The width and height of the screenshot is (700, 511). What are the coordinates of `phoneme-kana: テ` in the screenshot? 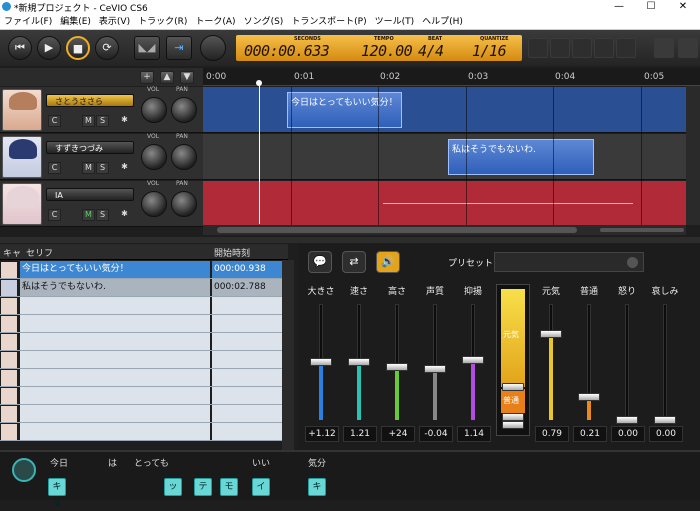 It's located at (203, 487).